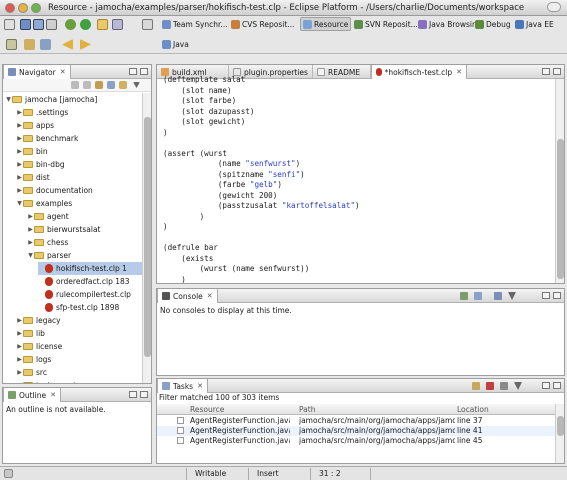  Describe the element at coordinates (51, 24) in the screenshot. I see `print-icon` at that location.